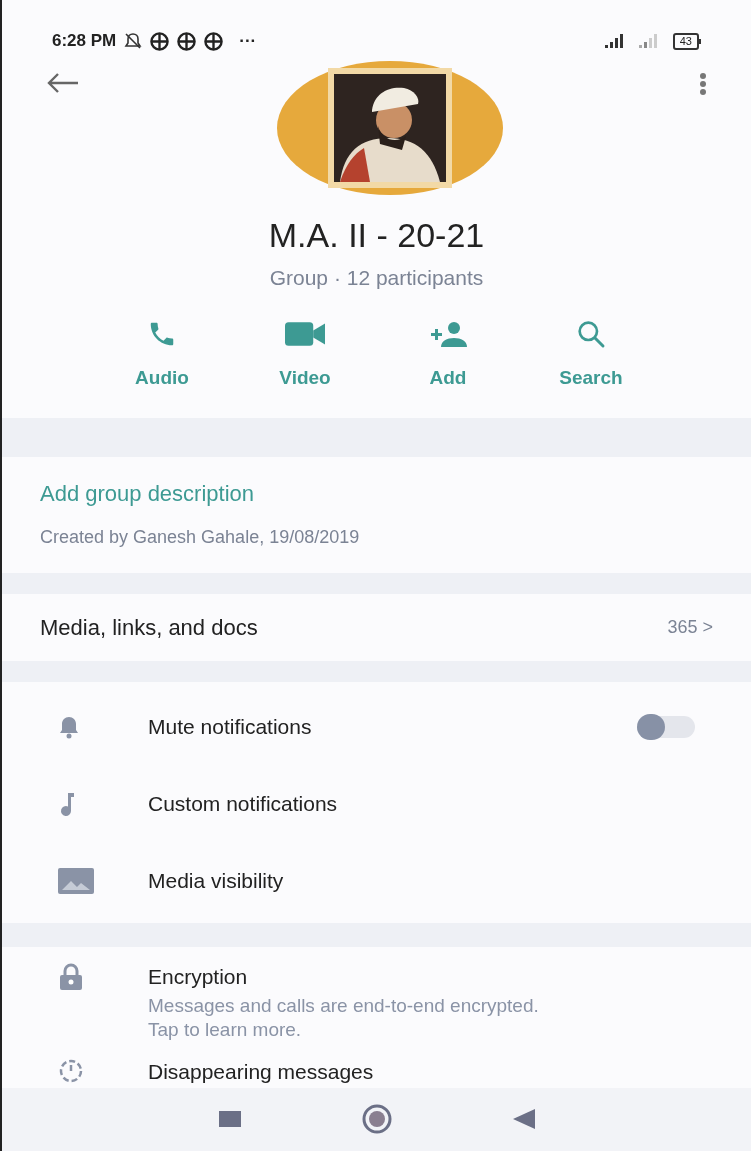 The height and width of the screenshot is (1151, 751). What do you see at coordinates (523, 1119) in the screenshot?
I see `back-icon` at bounding box center [523, 1119].